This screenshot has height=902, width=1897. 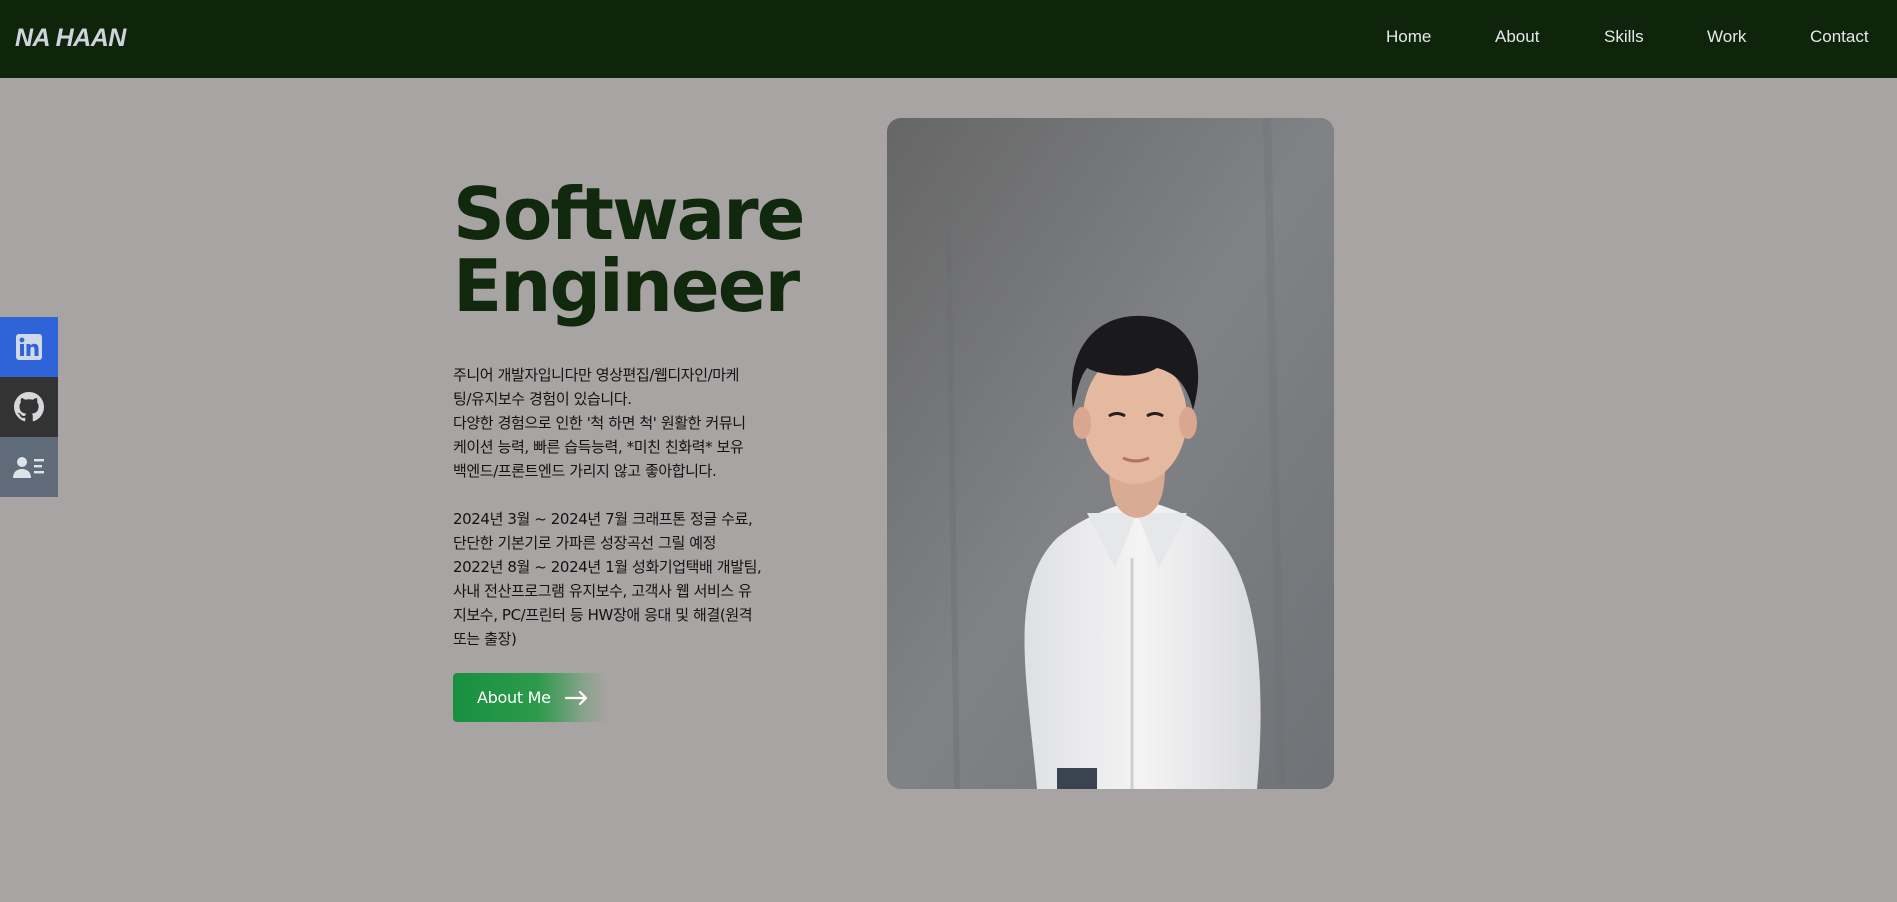 I want to click on profile-button, so click(x=29, y=467).